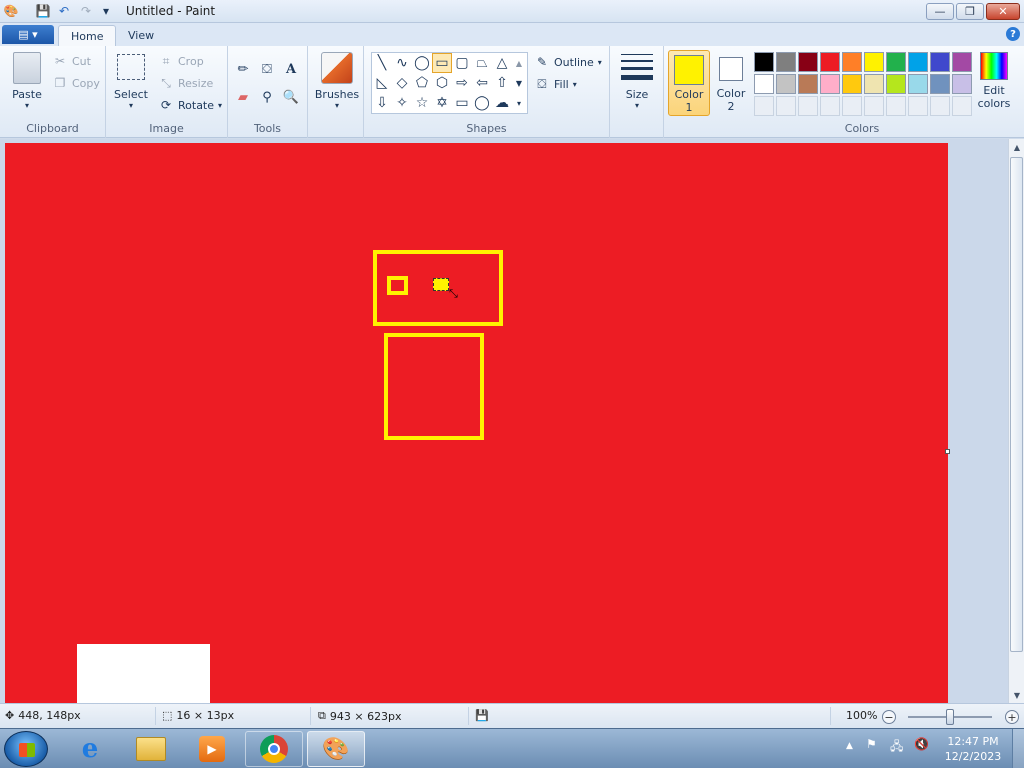 The image size is (1024, 768). What do you see at coordinates (382, 83) in the screenshot?
I see `right-triangle-shape-icon: ◺` at bounding box center [382, 83].